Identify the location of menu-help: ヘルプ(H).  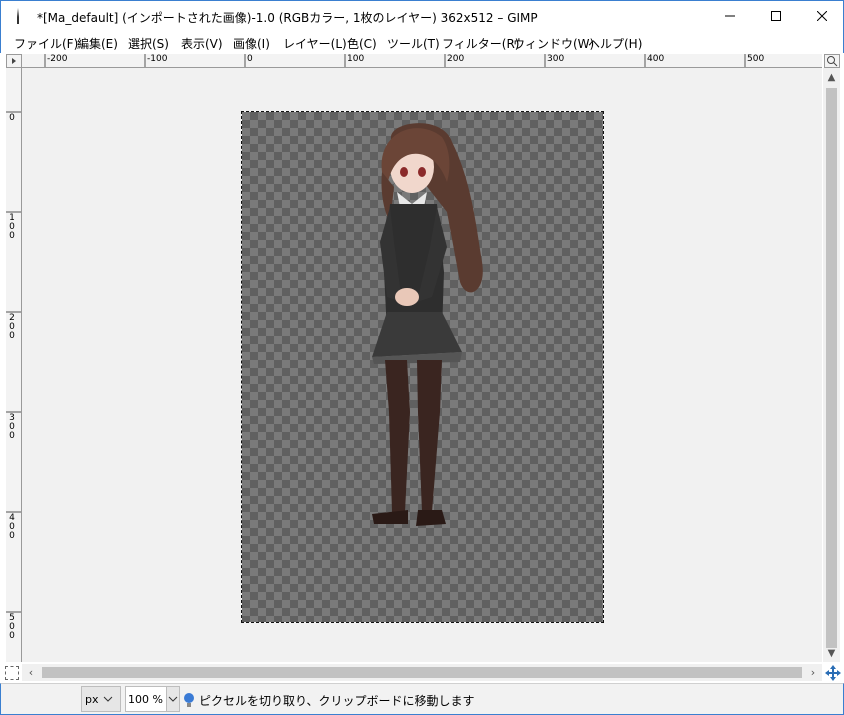
(615, 43).